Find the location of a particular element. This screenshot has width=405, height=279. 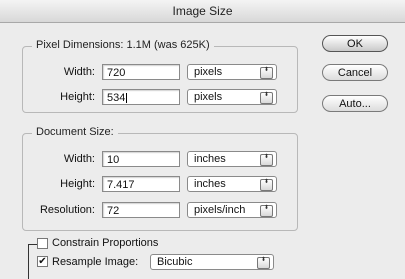

doc-width-unit: inches is located at coordinates (210, 159).